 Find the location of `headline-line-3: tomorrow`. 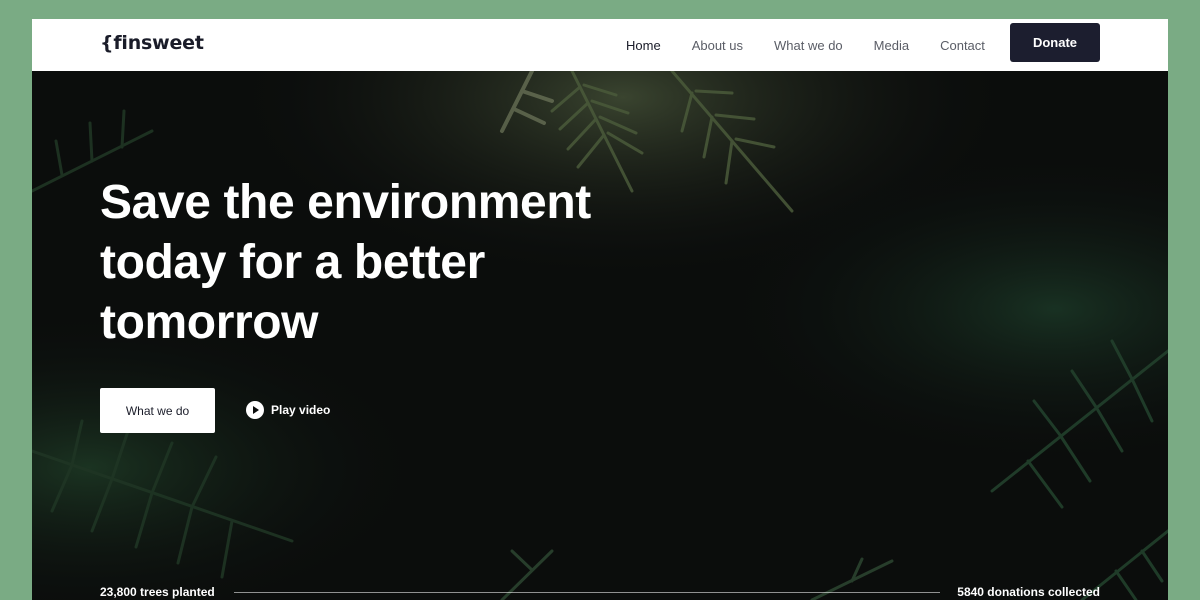

headline-line-3: tomorrow is located at coordinates (209, 322).